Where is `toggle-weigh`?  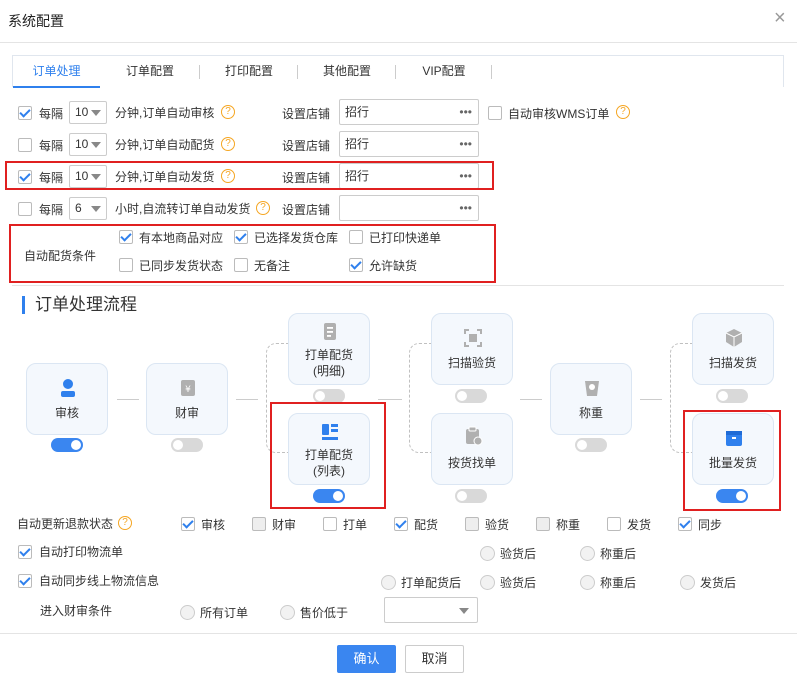
toggle-weigh is located at coordinates (591, 445).